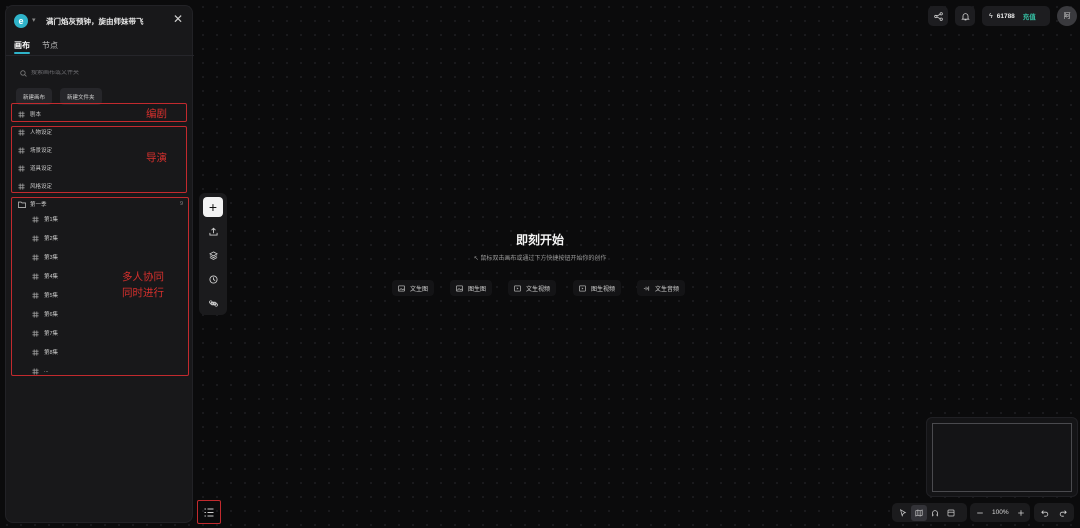 Image resolution: width=1080 pixels, height=528 pixels. Describe the element at coordinates (1029, 16) in the screenshot. I see `recharge-link: 充值` at that location.